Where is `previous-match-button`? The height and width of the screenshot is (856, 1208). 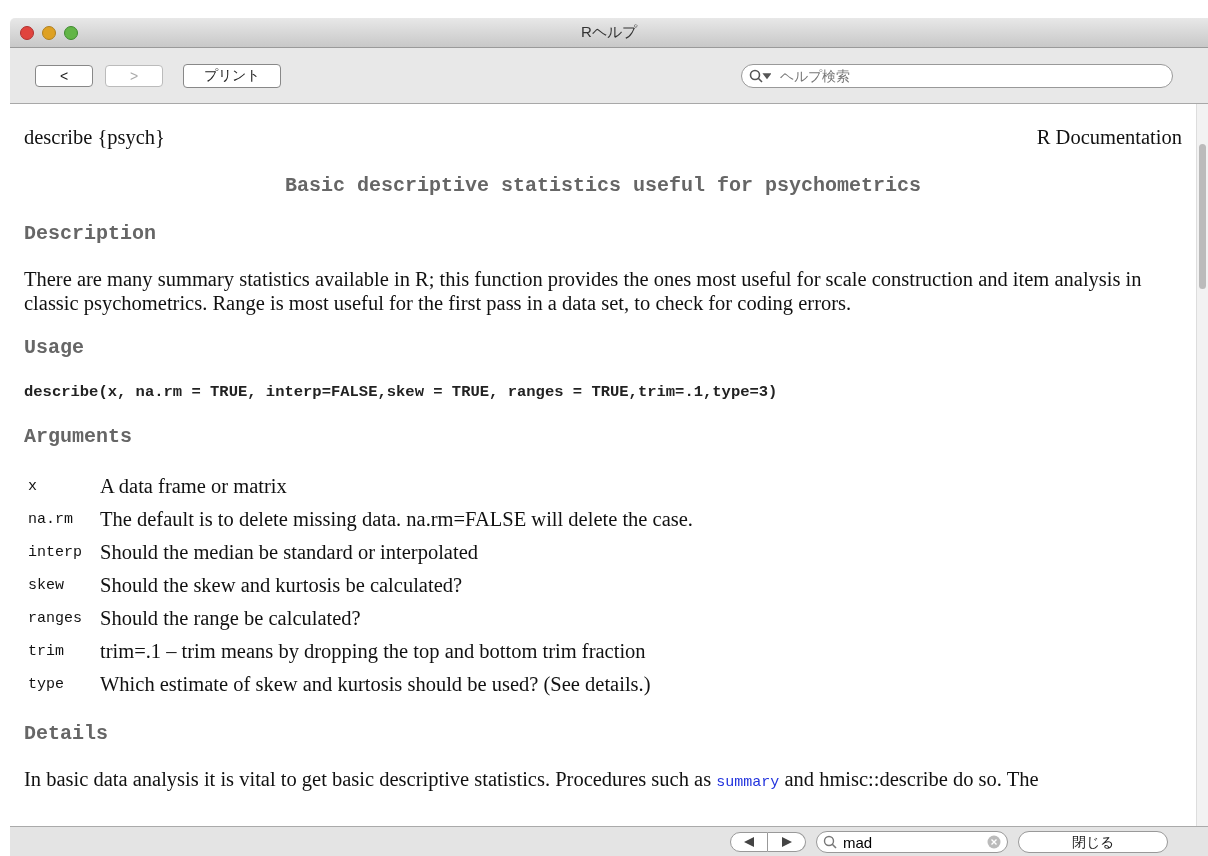
previous-match-button is located at coordinates (749, 841).